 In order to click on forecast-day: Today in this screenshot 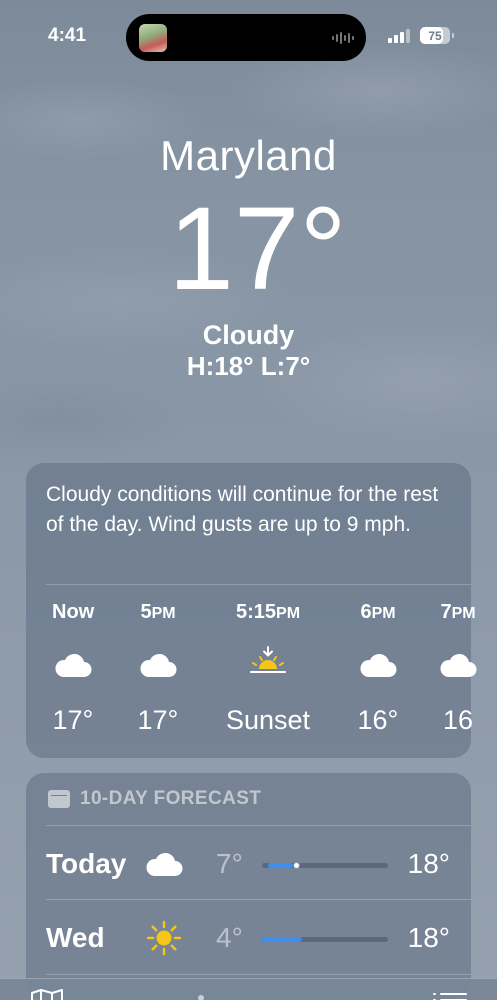, I will do `click(86, 863)`.